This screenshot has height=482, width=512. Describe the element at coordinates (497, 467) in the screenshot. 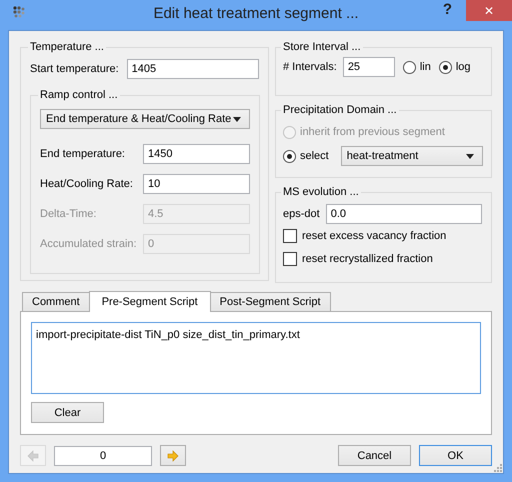

I see `resize-grip-icon` at that location.